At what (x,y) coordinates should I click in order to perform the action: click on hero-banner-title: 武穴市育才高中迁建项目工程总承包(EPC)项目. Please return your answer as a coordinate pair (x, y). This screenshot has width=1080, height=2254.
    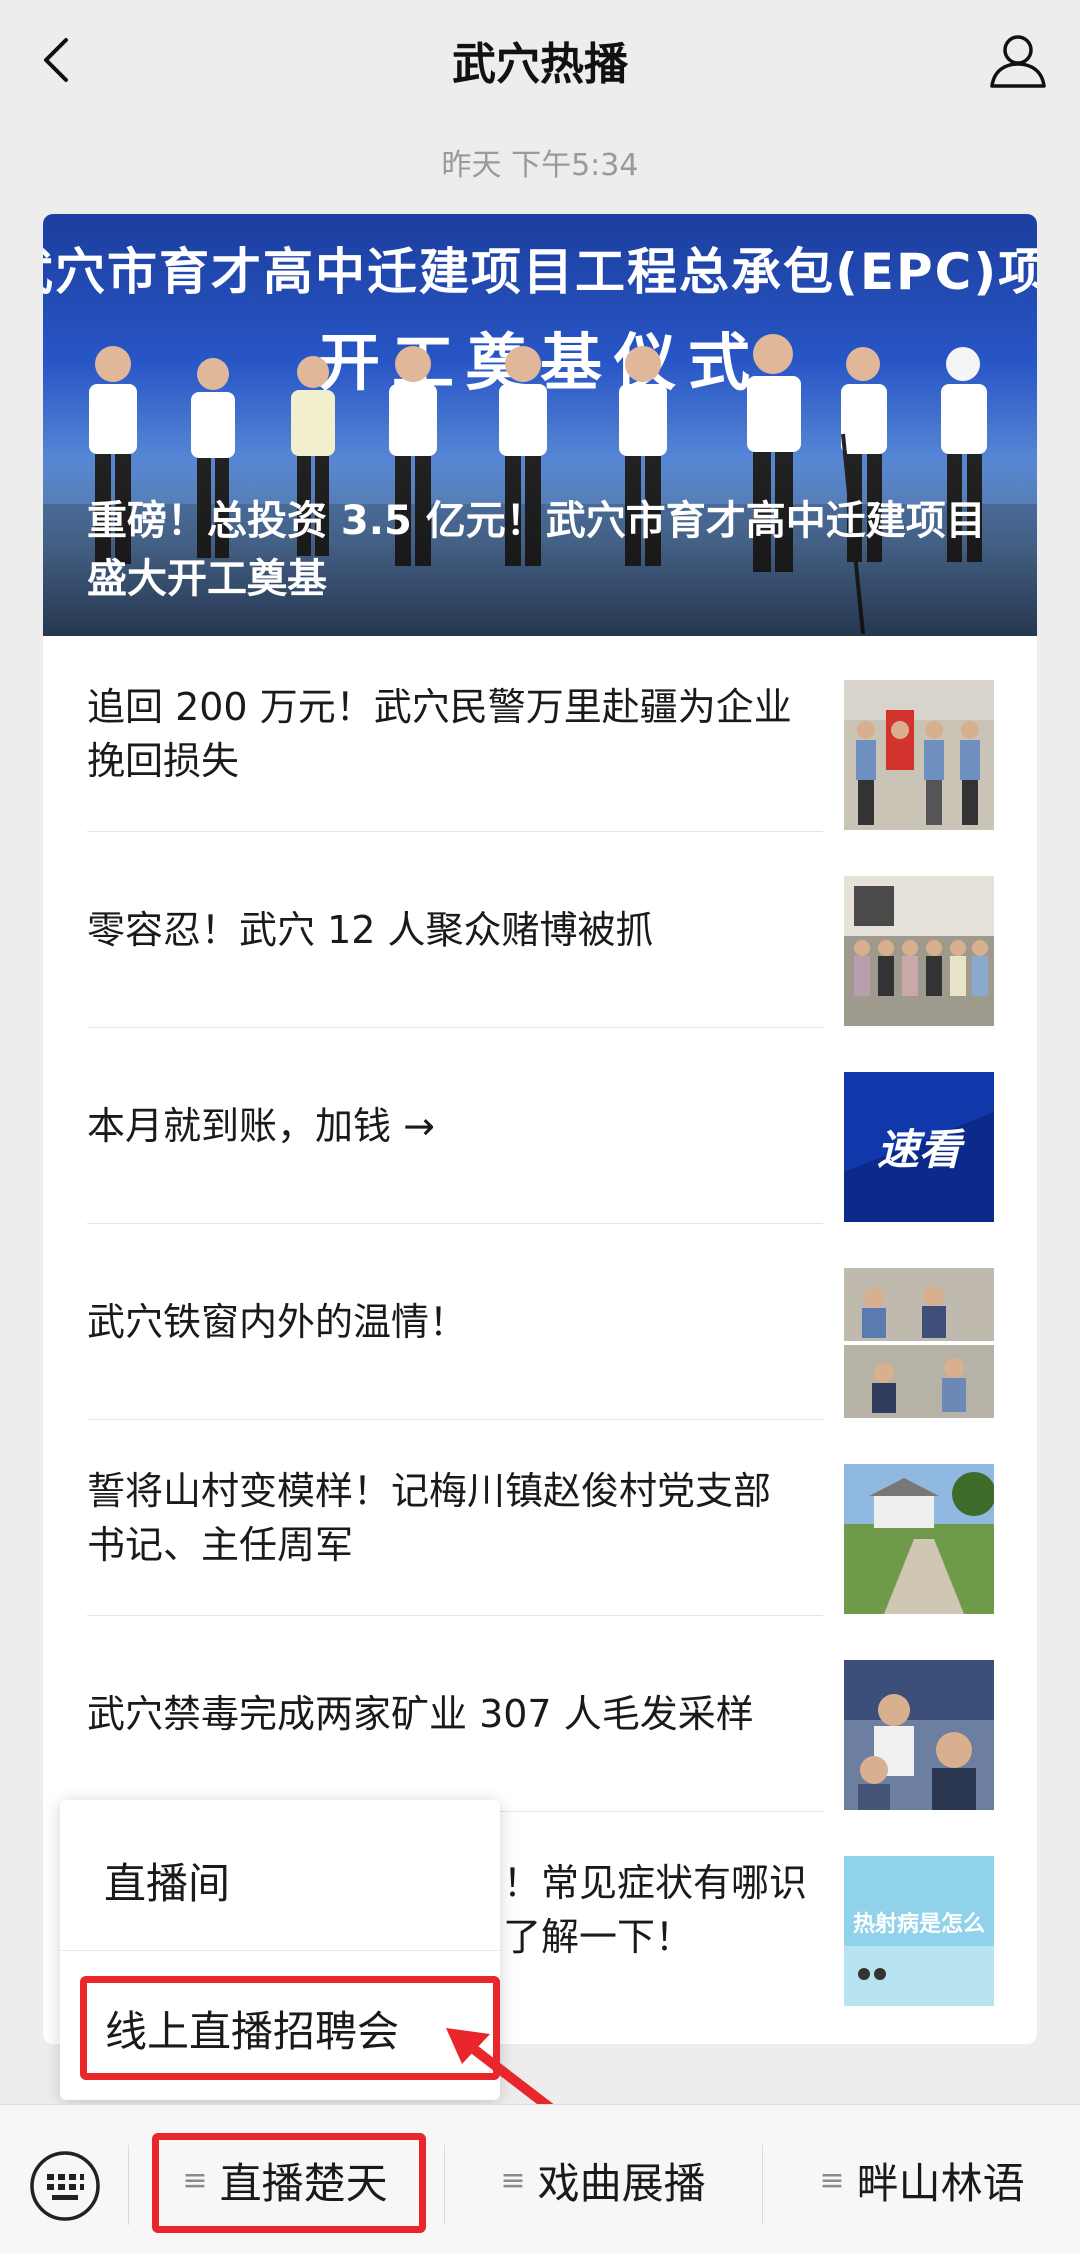
    Looking at the image, I should click on (540, 272).